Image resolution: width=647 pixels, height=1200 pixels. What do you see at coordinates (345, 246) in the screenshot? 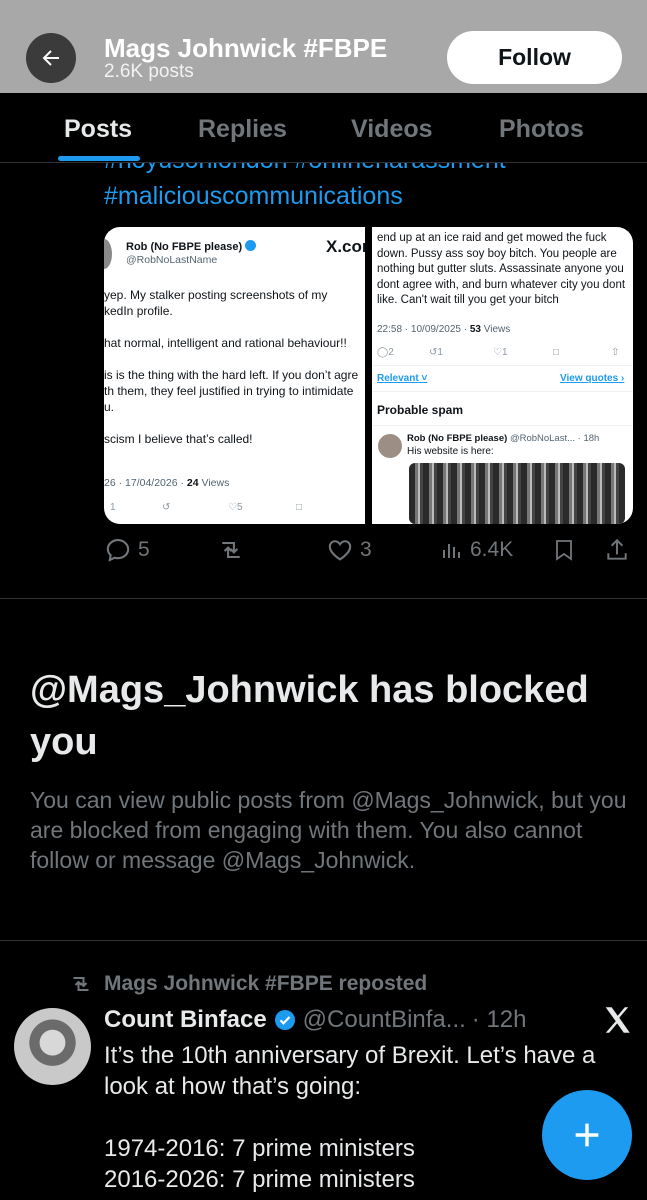
I see `x-logo-icon: X.com` at bounding box center [345, 246].